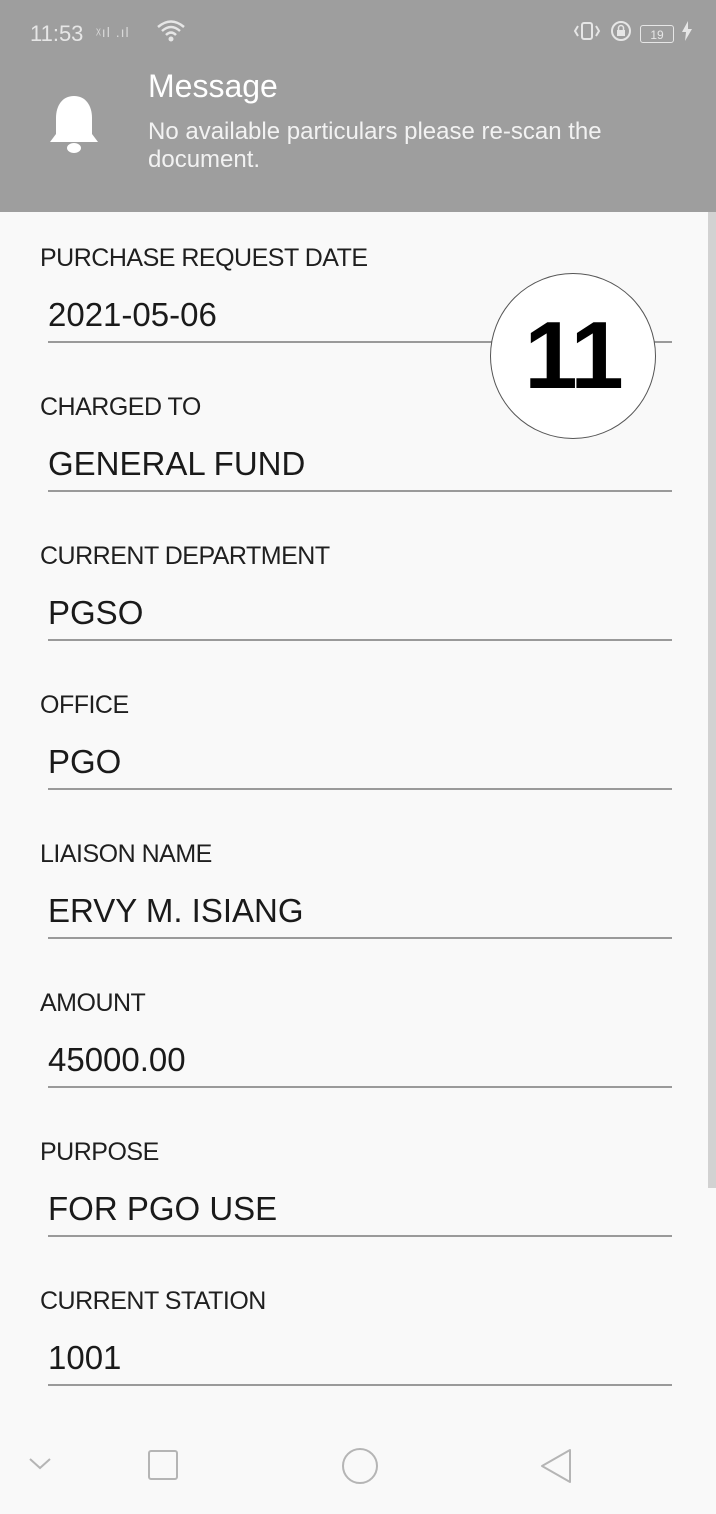 This screenshot has width=716, height=1514. Describe the element at coordinates (354, 1180) in the screenshot. I see `field-purpose: PURPOSE FOR PGO USE` at that location.